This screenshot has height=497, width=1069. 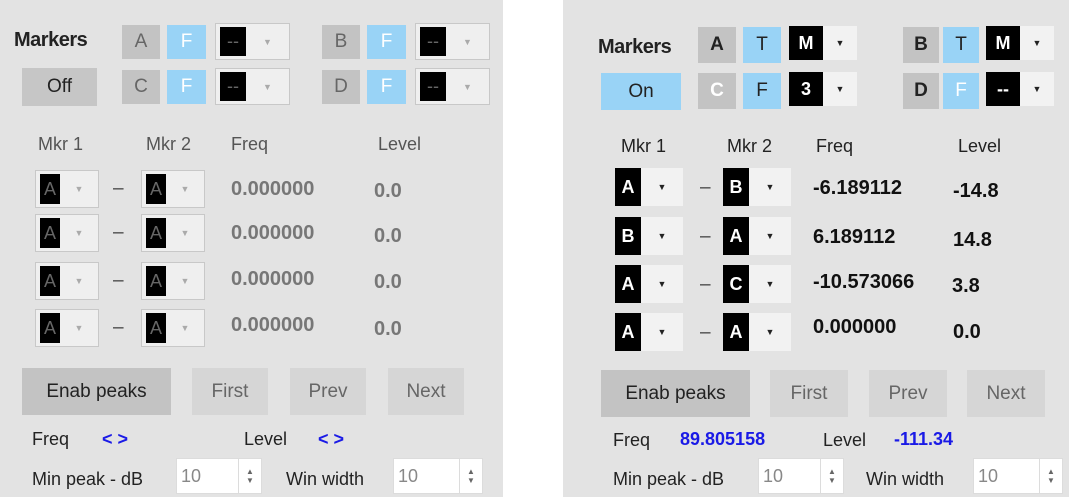 What do you see at coordinates (388, 282) in the screenshot?
I see `level-value: 0.0` at bounding box center [388, 282].